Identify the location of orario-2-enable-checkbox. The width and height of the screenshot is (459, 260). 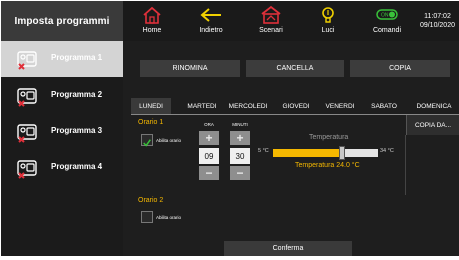
(147, 217).